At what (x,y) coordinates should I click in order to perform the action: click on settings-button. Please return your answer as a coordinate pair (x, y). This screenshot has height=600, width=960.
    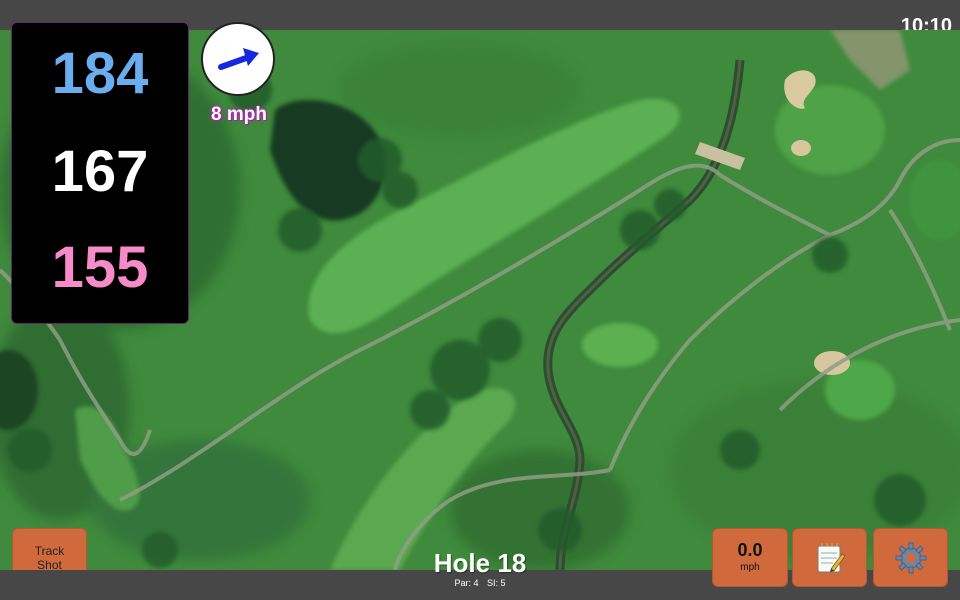
    Looking at the image, I should click on (910, 557).